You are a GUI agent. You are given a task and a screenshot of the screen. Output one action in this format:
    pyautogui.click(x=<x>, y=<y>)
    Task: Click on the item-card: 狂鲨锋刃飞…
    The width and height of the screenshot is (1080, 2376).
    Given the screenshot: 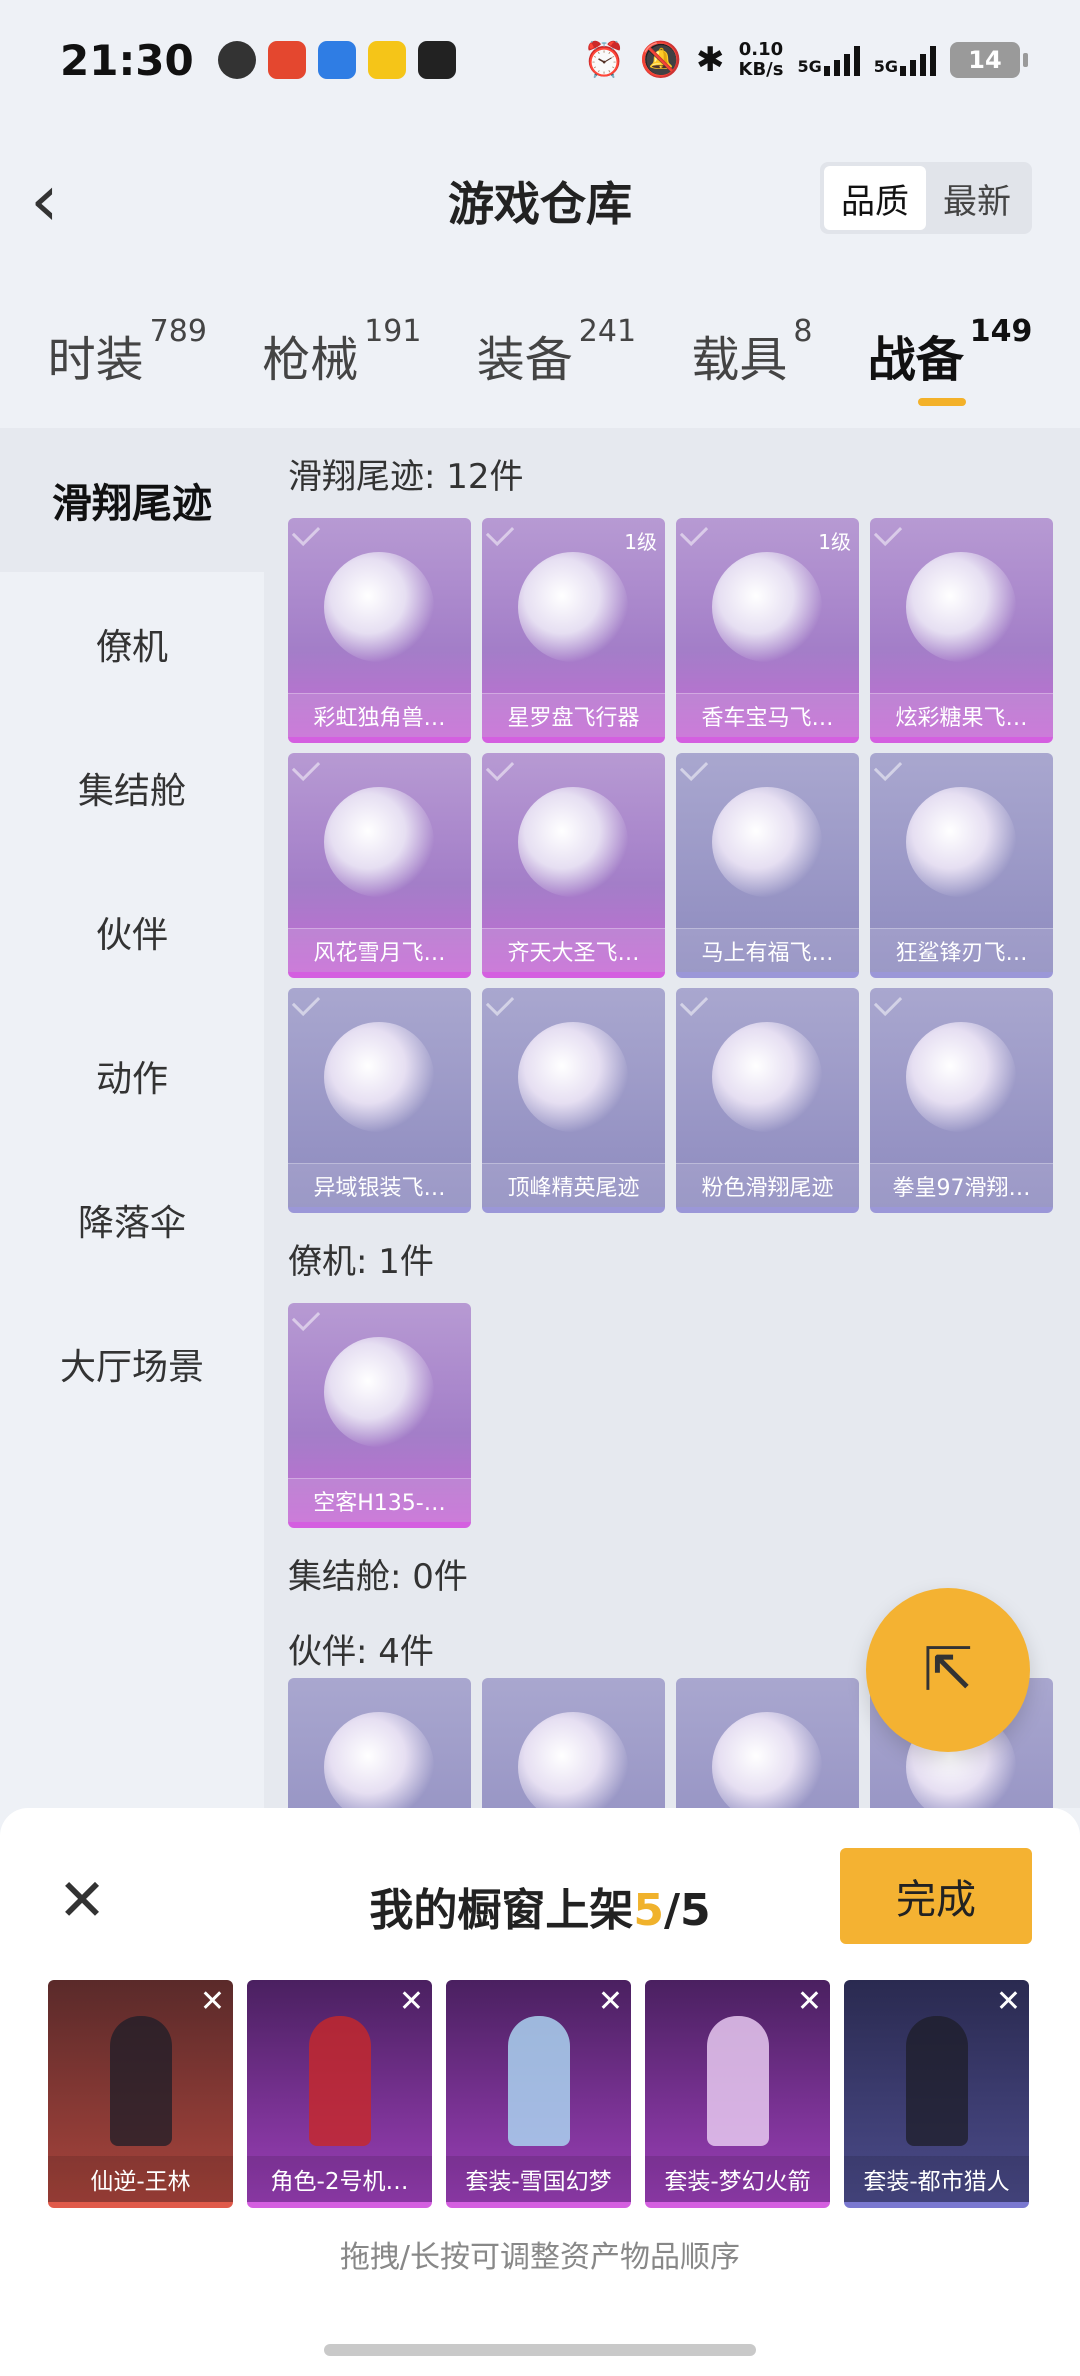 What is the action you would take?
    pyautogui.click(x=961, y=865)
    